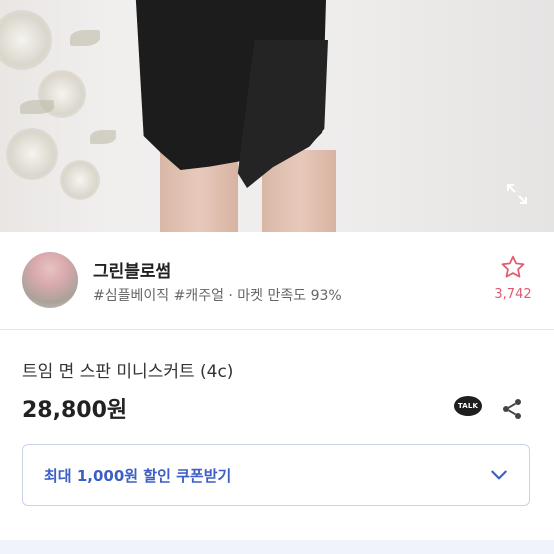 The height and width of the screenshot is (554, 554). What do you see at coordinates (138, 476) in the screenshot?
I see `coupon-label: 최대 1,000원 할인 쿠폰받기` at bounding box center [138, 476].